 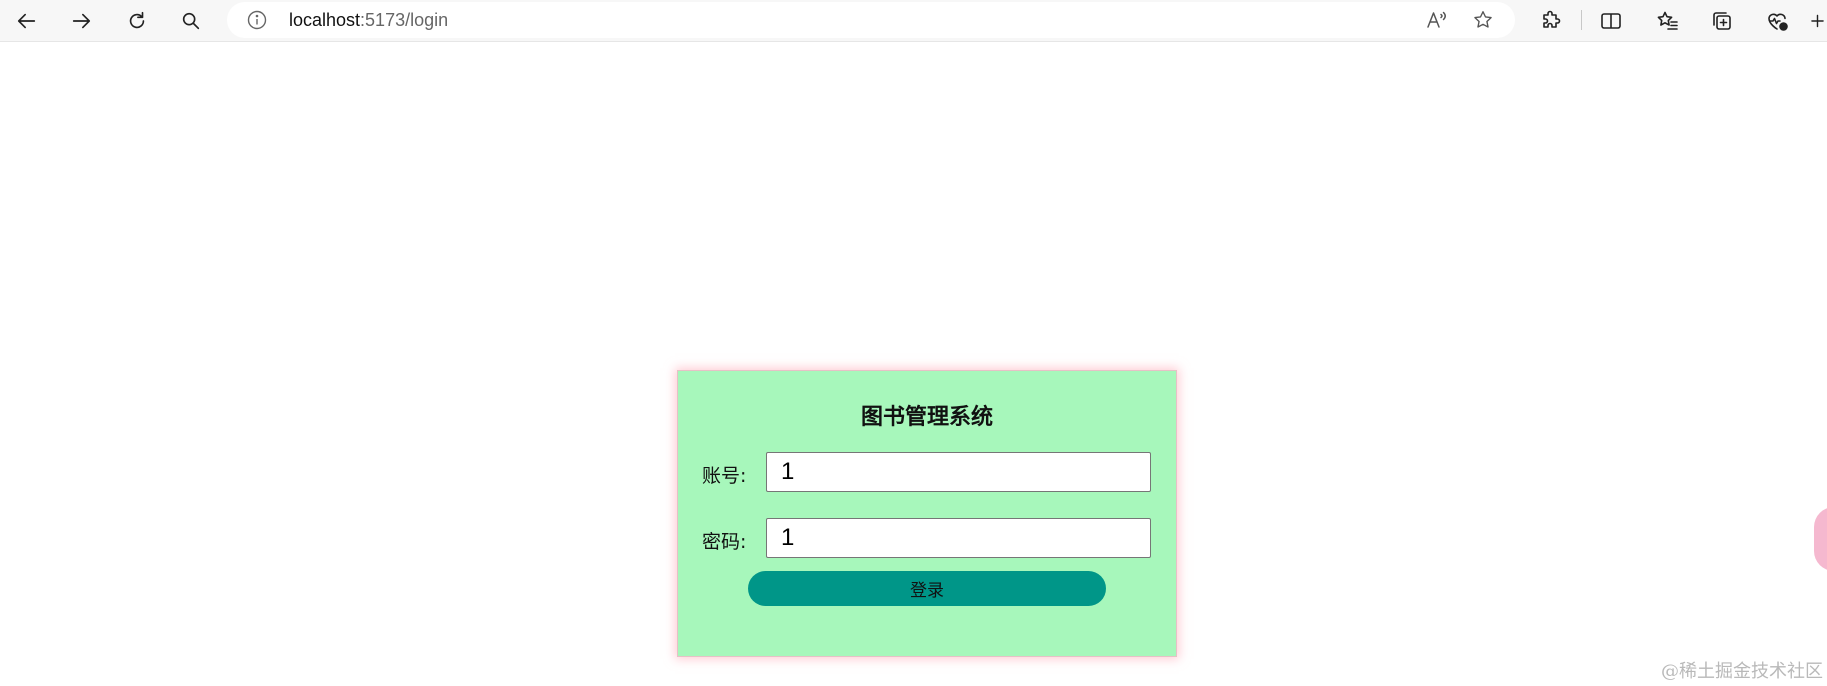 I want to click on toolbar-divider, so click(x=1581, y=20).